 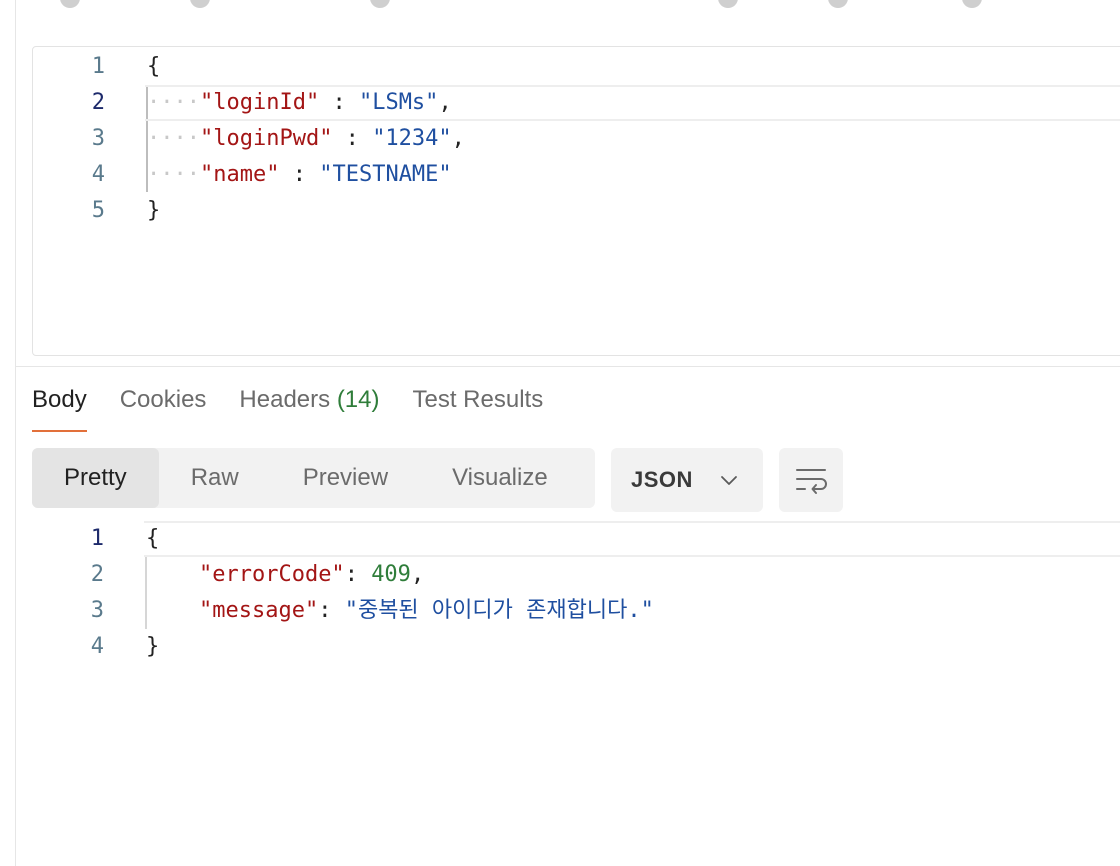 What do you see at coordinates (398, 102) in the screenshot?
I see `json-value: "LSMs"` at bounding box center [398, 102].